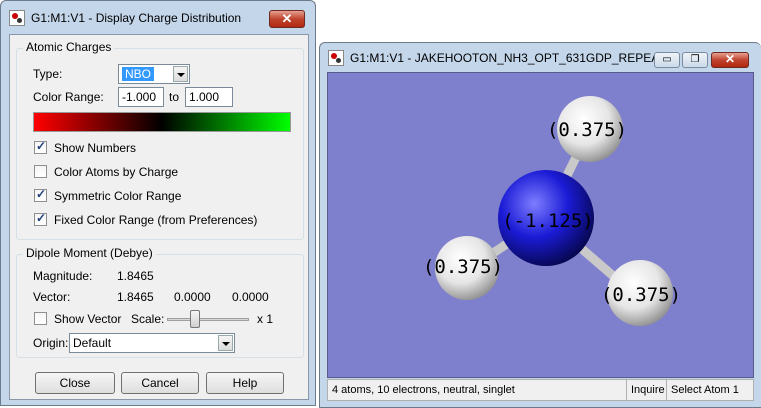 The height and width of the screenshot is (408, 761). Describe the element at coordinates (463, 267) in the screenshot. I see `charge-label-h2: (0.375)` at that location.